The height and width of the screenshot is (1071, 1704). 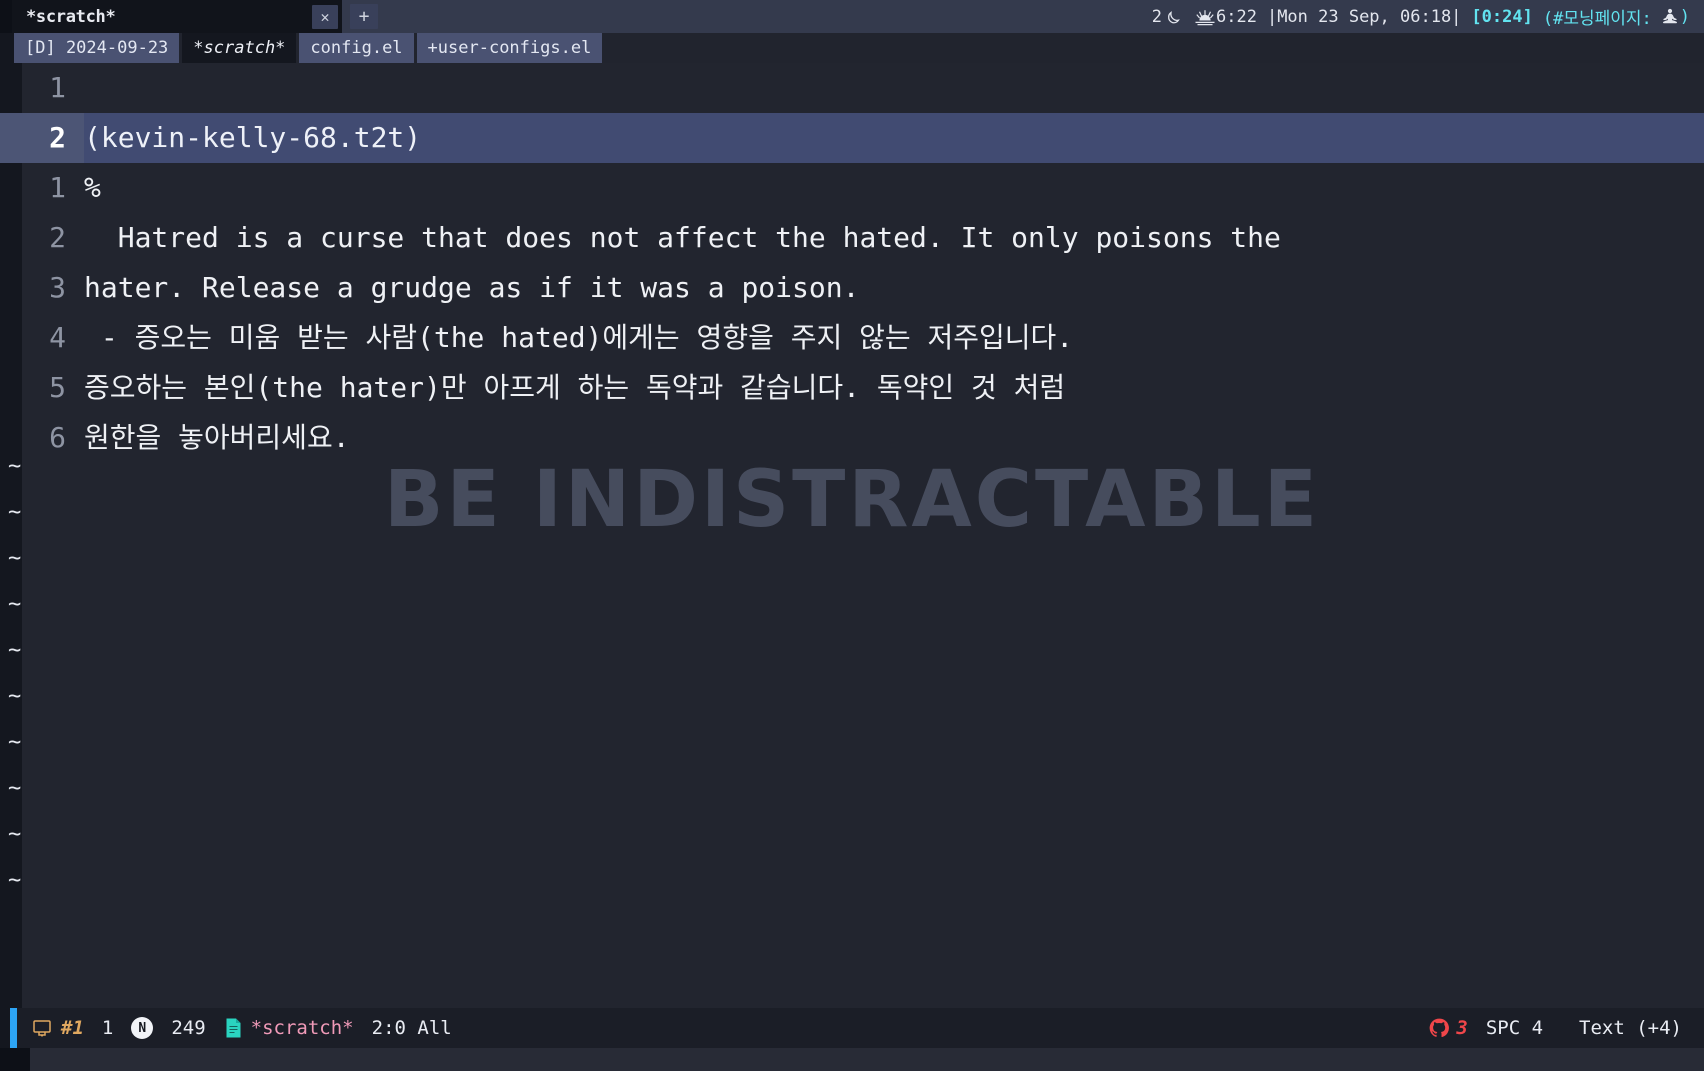 What do you see at coordinates (852, 188) in the screenshot?
I see `buffer-line: 1%` at bounding box center [852, 188].